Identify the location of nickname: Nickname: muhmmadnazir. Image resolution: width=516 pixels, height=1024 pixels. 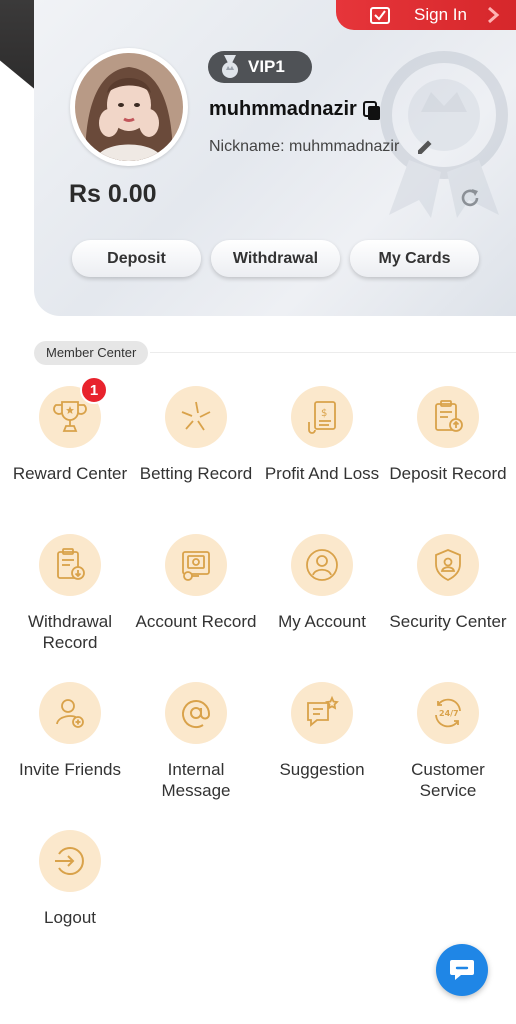
(304, 146).